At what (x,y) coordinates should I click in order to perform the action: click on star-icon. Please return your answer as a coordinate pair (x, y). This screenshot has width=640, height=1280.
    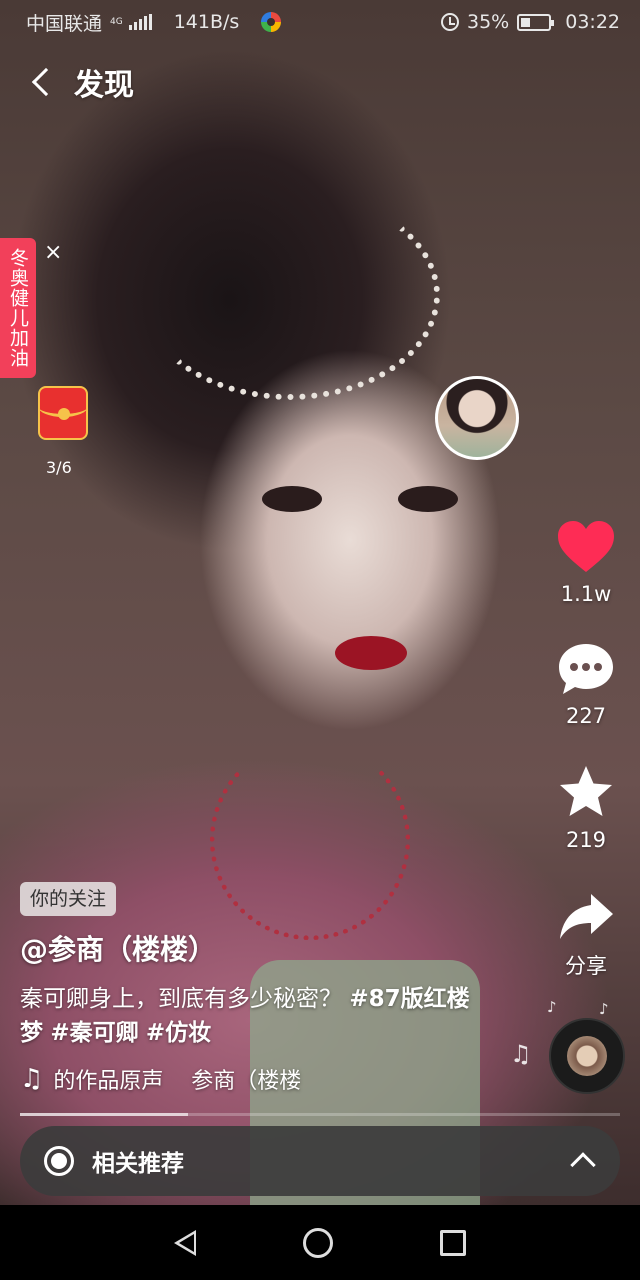
    Looking at the image, I should click on (586, 791).